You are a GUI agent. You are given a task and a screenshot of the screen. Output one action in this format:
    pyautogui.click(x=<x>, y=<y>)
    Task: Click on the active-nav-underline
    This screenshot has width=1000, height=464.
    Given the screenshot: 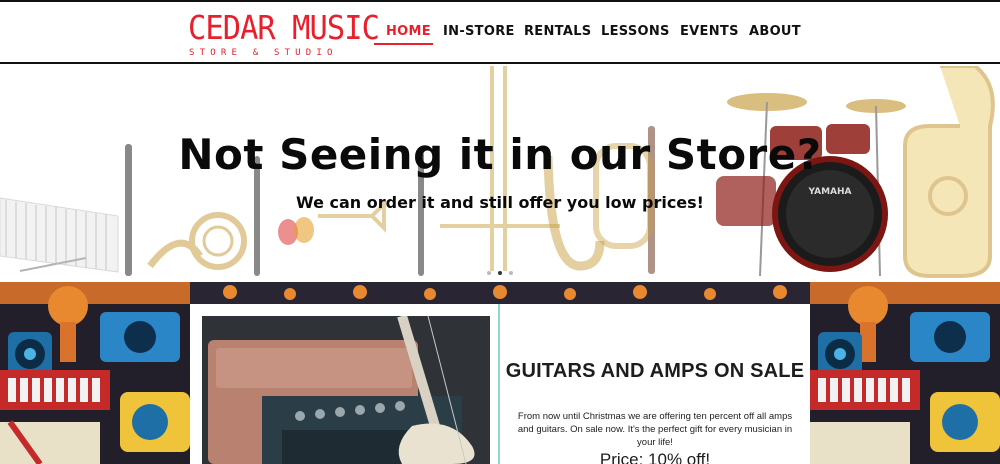 What is the action you would take?
    pyautogui.click(x=403, y=44)
    